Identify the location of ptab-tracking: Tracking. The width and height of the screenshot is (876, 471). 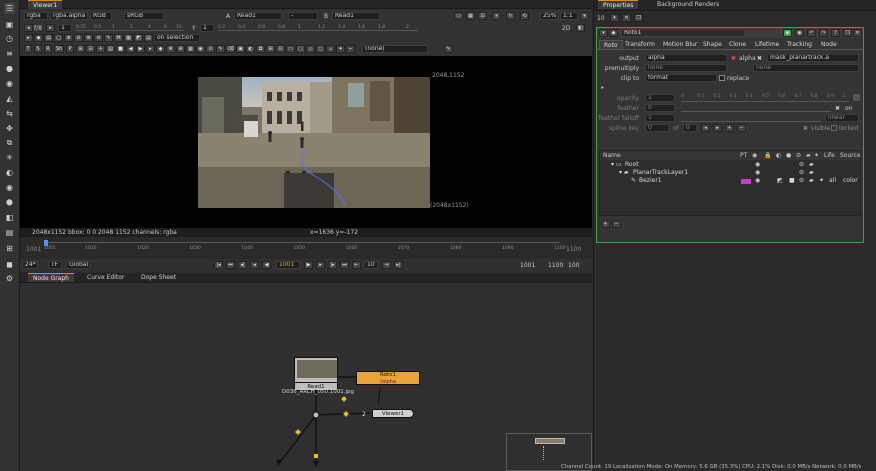
(799, 44).